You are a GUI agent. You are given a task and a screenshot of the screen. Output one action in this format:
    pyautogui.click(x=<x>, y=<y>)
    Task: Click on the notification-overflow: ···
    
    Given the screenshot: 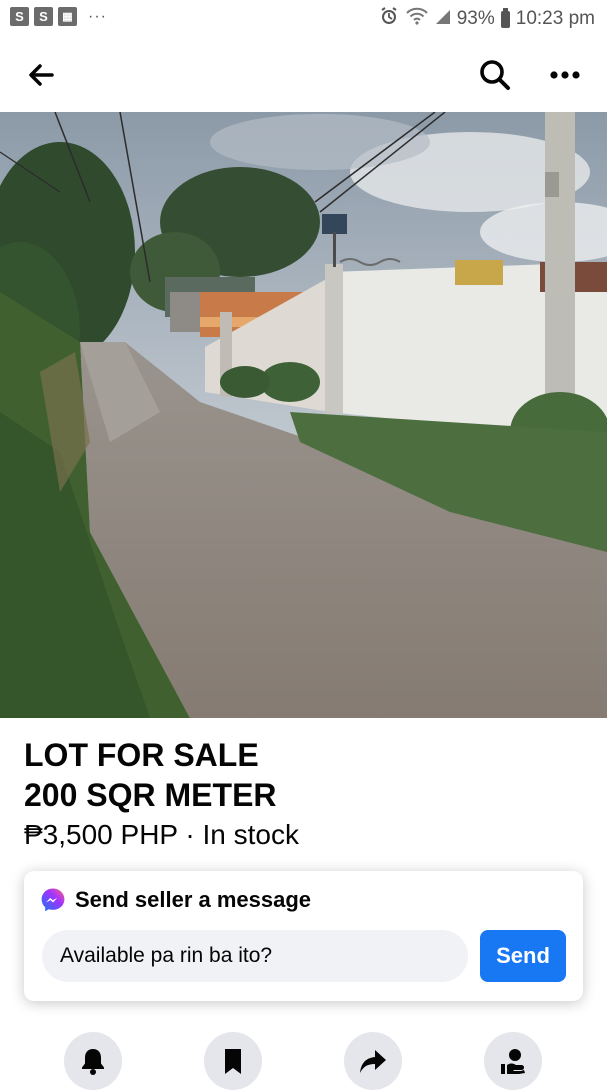 What is the action you would take?
    pyautogui.click(x=97, y=16)
    